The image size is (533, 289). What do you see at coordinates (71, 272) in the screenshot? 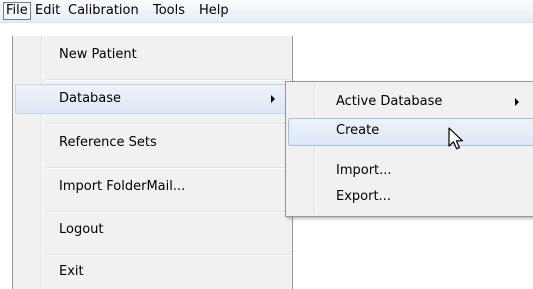
I see `menu-item-exit: Exit` at bounding box center [71, 272].